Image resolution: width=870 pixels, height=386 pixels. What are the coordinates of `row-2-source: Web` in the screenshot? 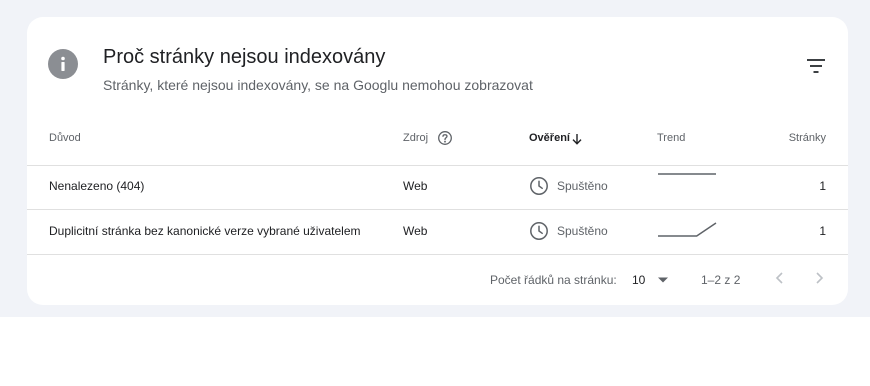 It's located at (415, 231).